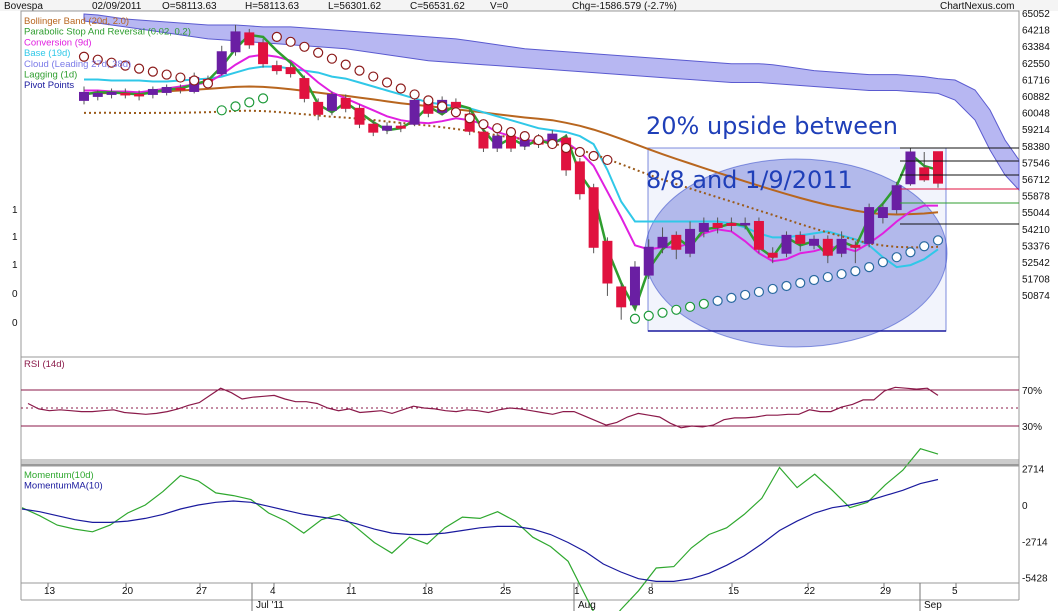 This screenshot has width=1058, height=611. I want to click on momentum-axis-tick: -2714, so click(1035, 542).